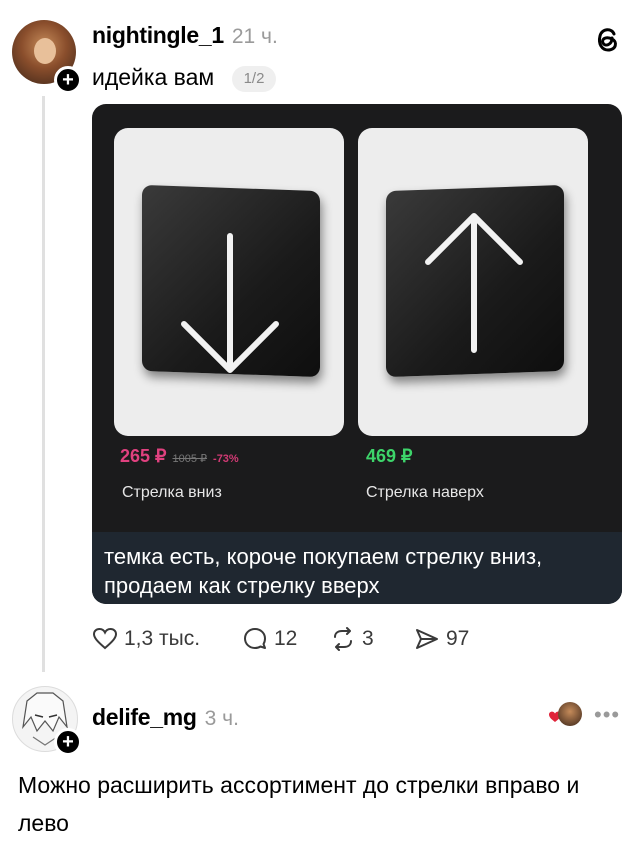 The image size is (640, 842). Describe the element at coordinates (427, 639) in the screenshot. I see `send-icon` at that location.